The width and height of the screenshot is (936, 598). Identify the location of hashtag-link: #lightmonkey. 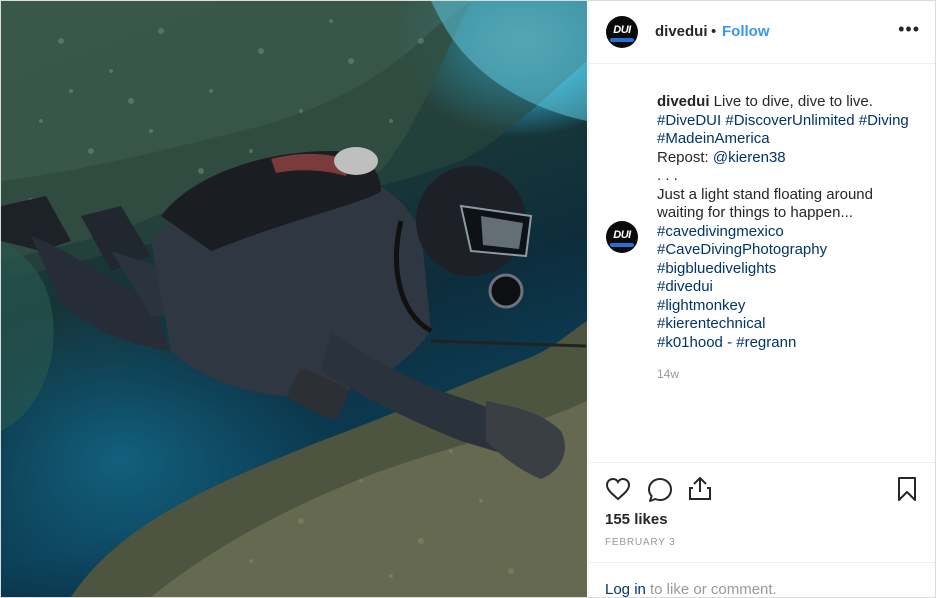
(791, 306).